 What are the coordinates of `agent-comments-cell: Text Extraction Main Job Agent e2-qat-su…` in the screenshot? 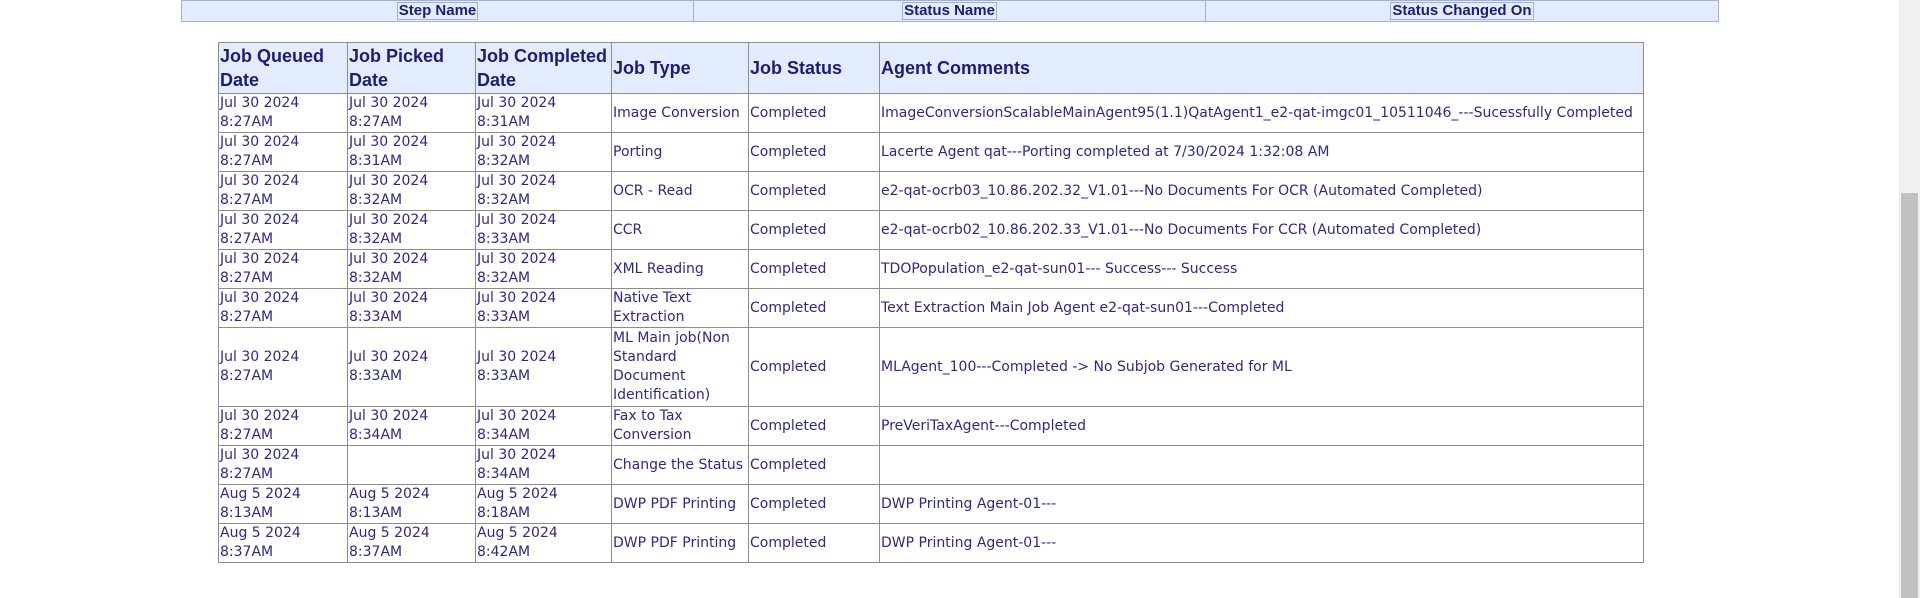 It's located at (1261, 308).